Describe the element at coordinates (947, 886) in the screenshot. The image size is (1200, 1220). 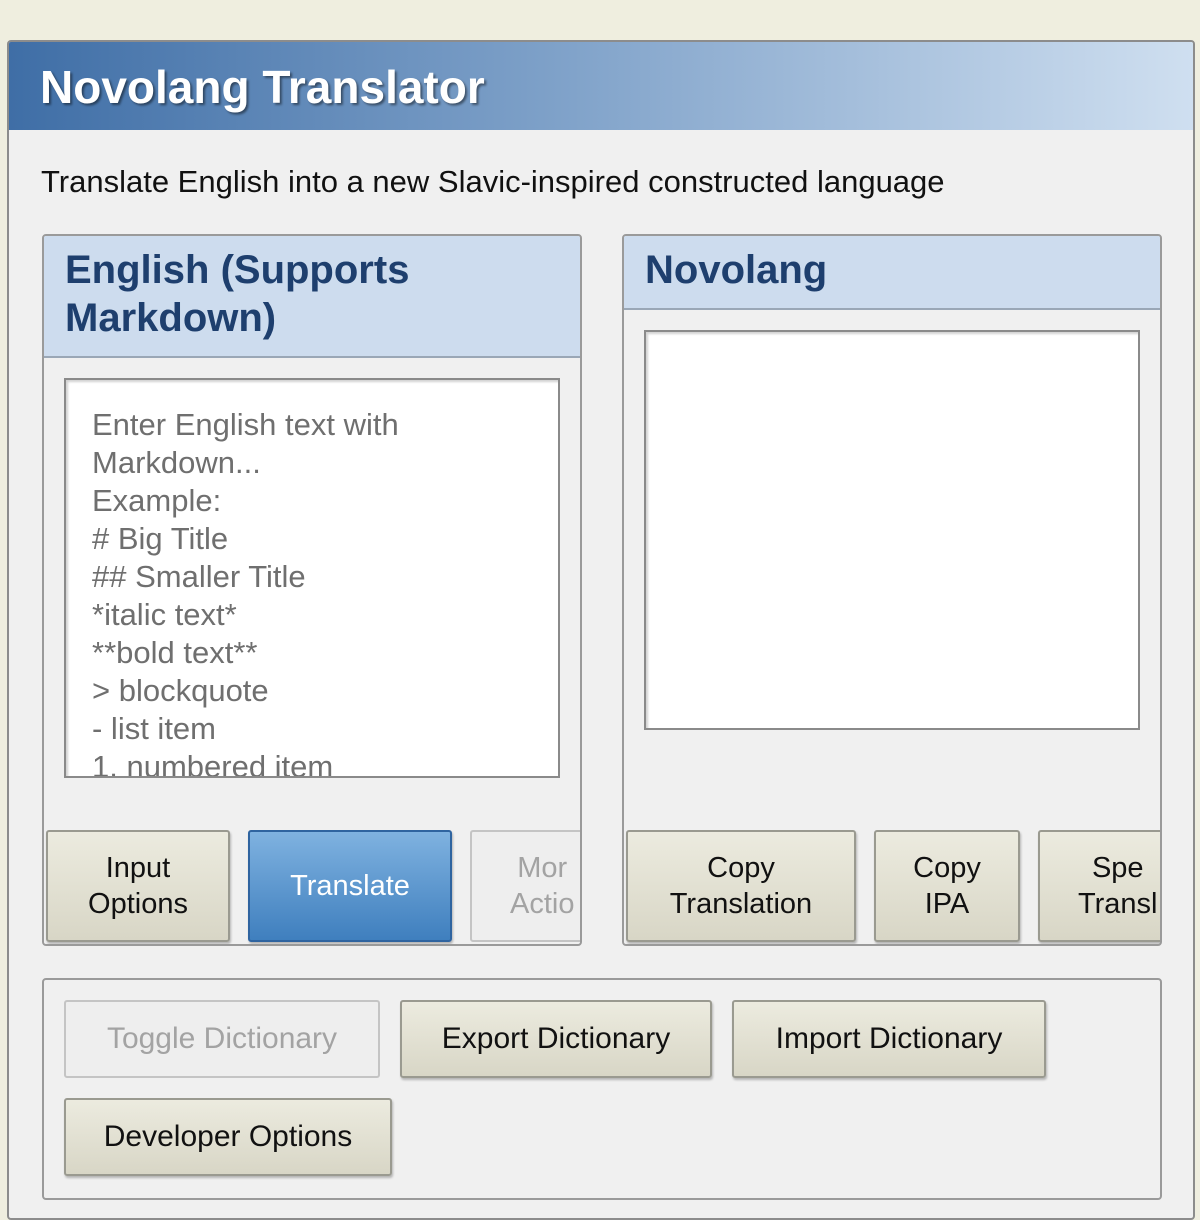
I see `copy-ipa-button: Copy IPA` at that location.